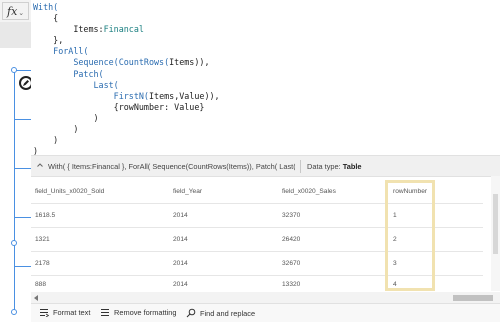  I want to click on data-type-value: Table, so click(352, 166).